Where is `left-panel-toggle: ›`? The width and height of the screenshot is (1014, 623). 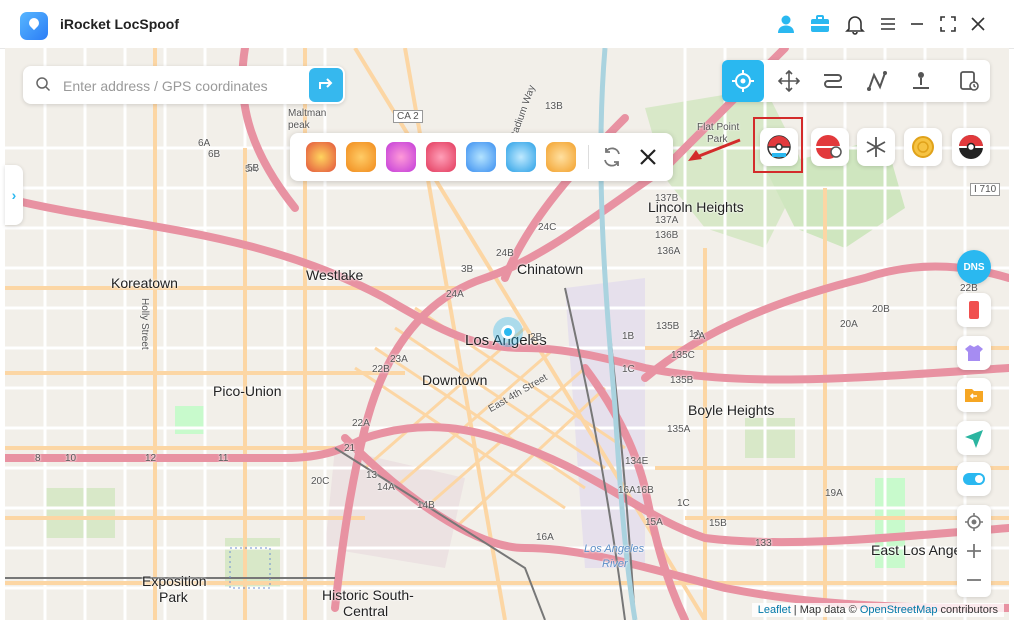
left-panel-toggle: › is located at coordinates (14, 195).